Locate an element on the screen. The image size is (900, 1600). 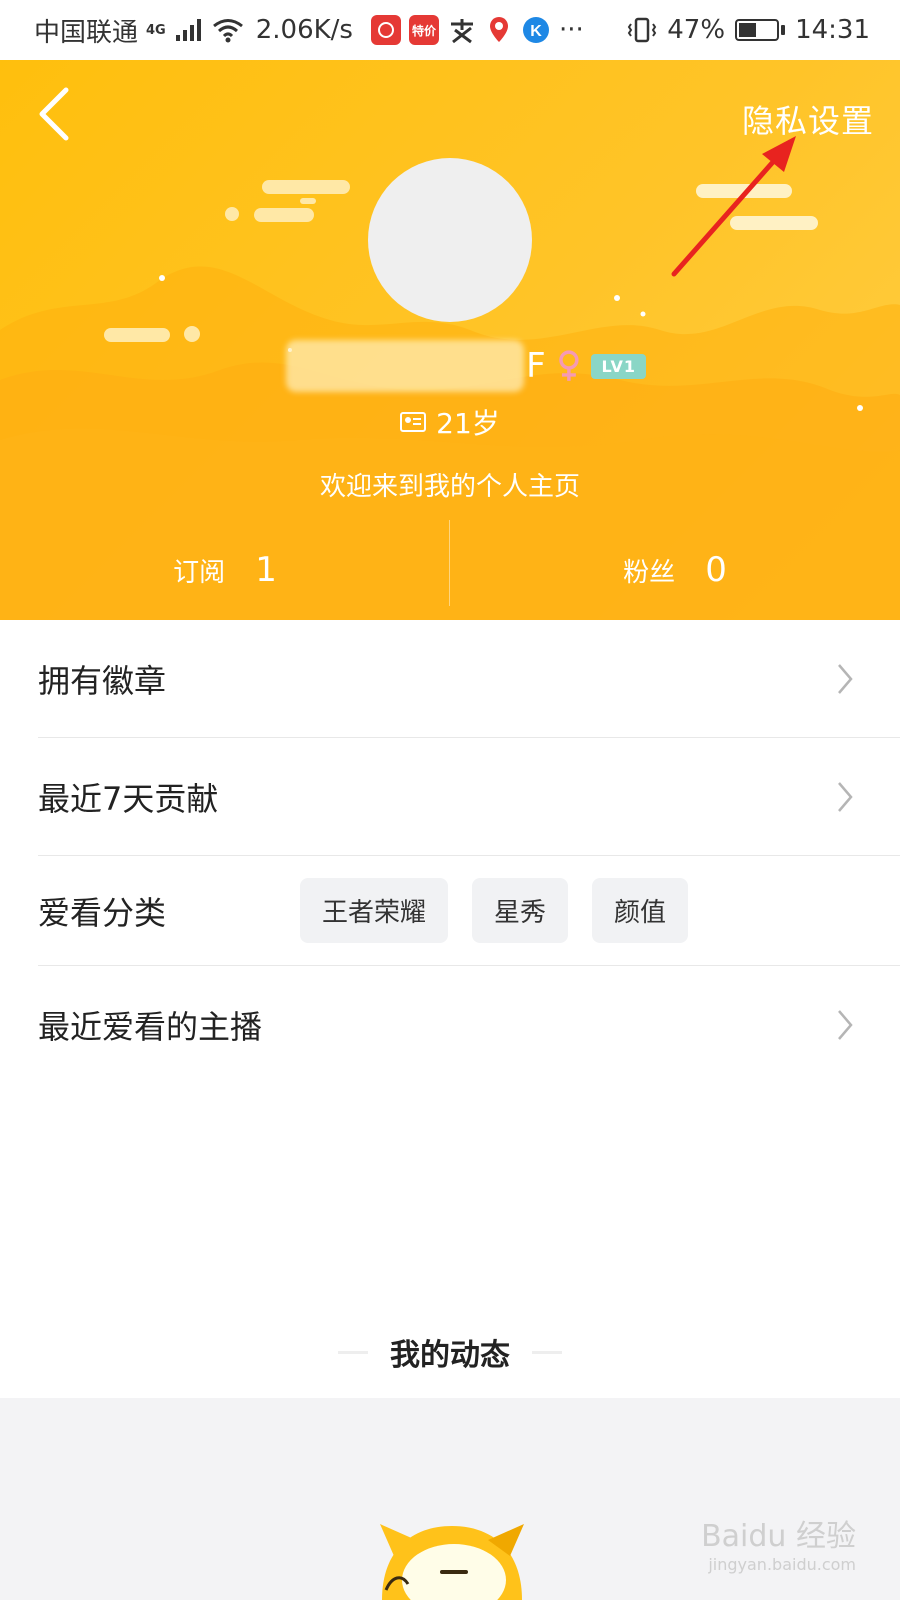
app-notification-icon: K is located at coordinates (536, 30).